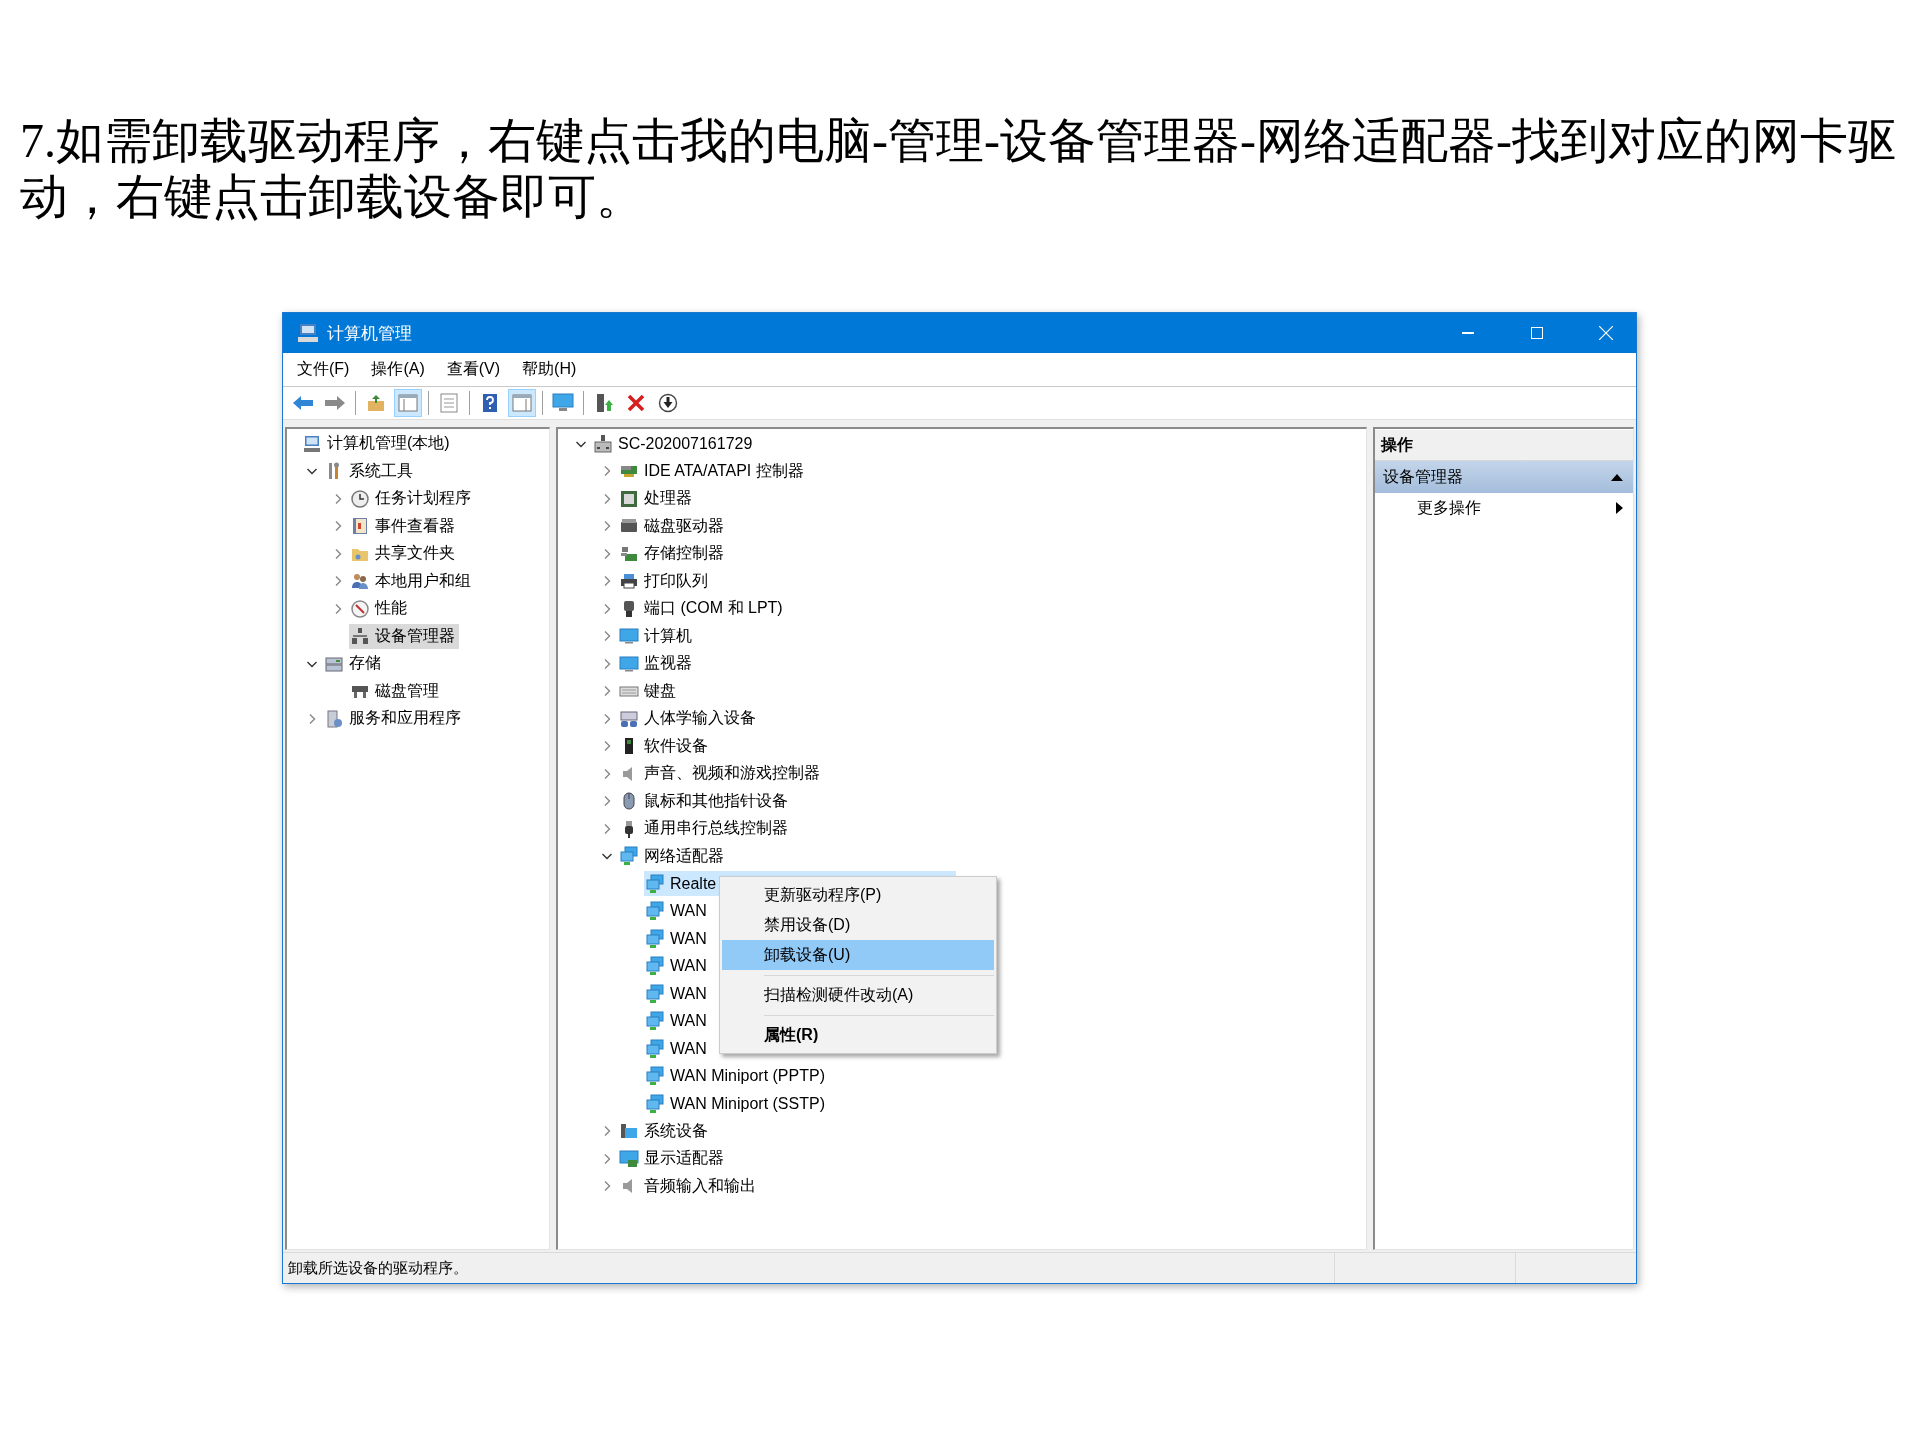 This screenshot has width=1920, height=1440. What do you see at coordinates (360, 636) in the screenshot?
I see `device-tree-icon` at bounding box center [360, 636].